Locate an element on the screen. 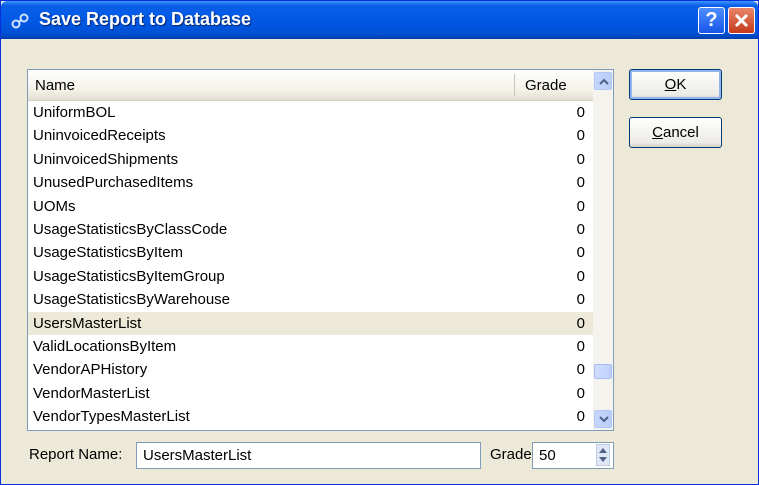 Image resolution: width=759 pixels, height=485 pixels. grade-label: Grade: is located at coordinates (513, 454).